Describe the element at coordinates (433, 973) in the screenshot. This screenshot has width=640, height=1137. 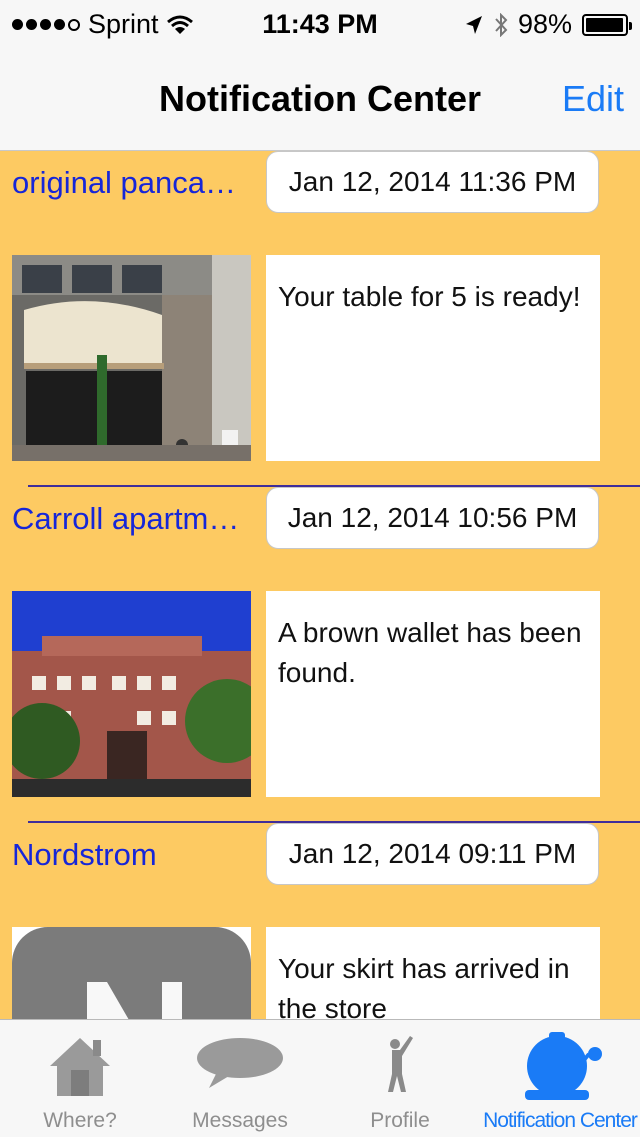
I see `notification-message: Your skirt has arrived in the store` at that location.